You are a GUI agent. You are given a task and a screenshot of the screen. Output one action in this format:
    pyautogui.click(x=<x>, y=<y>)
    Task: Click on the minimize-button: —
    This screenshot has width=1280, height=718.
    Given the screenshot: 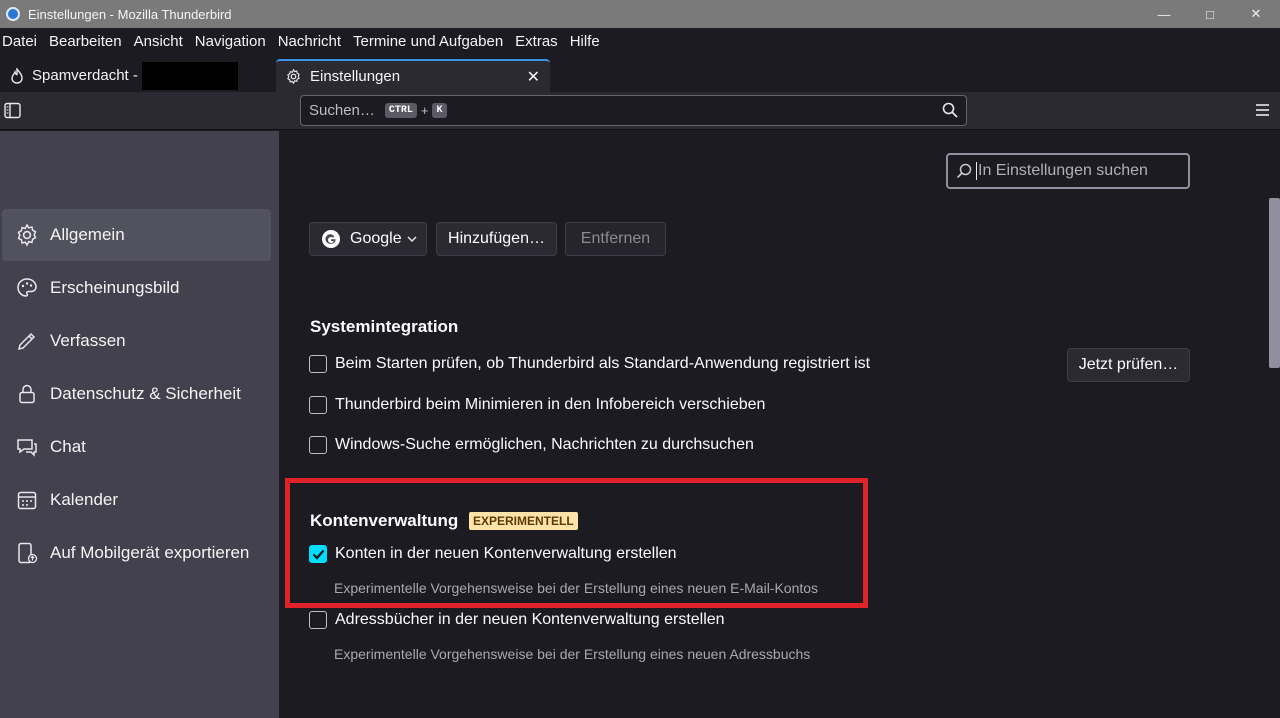 What is the action you would take?
    pyautogui.click(x=1164, y=14)
    